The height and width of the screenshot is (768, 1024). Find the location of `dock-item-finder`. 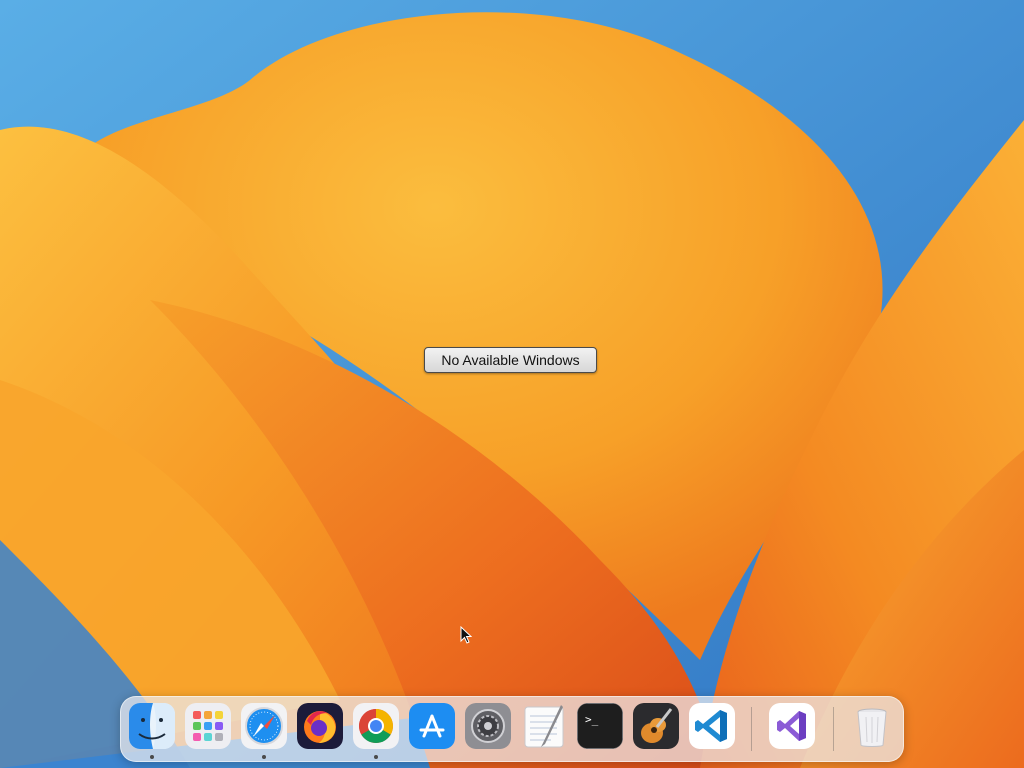

dock-item-finder is located at coordinates (152, 726).